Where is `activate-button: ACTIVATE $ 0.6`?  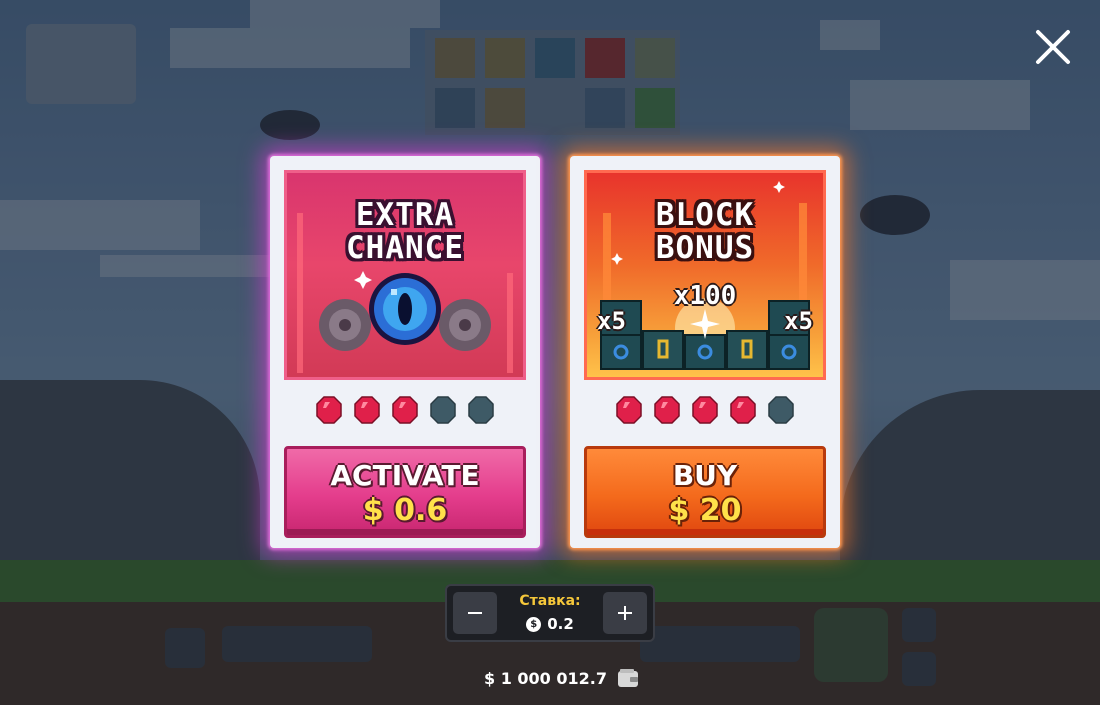
activate-button: ACTIVATE $ 0.6 is located at coordinates (405, 492).